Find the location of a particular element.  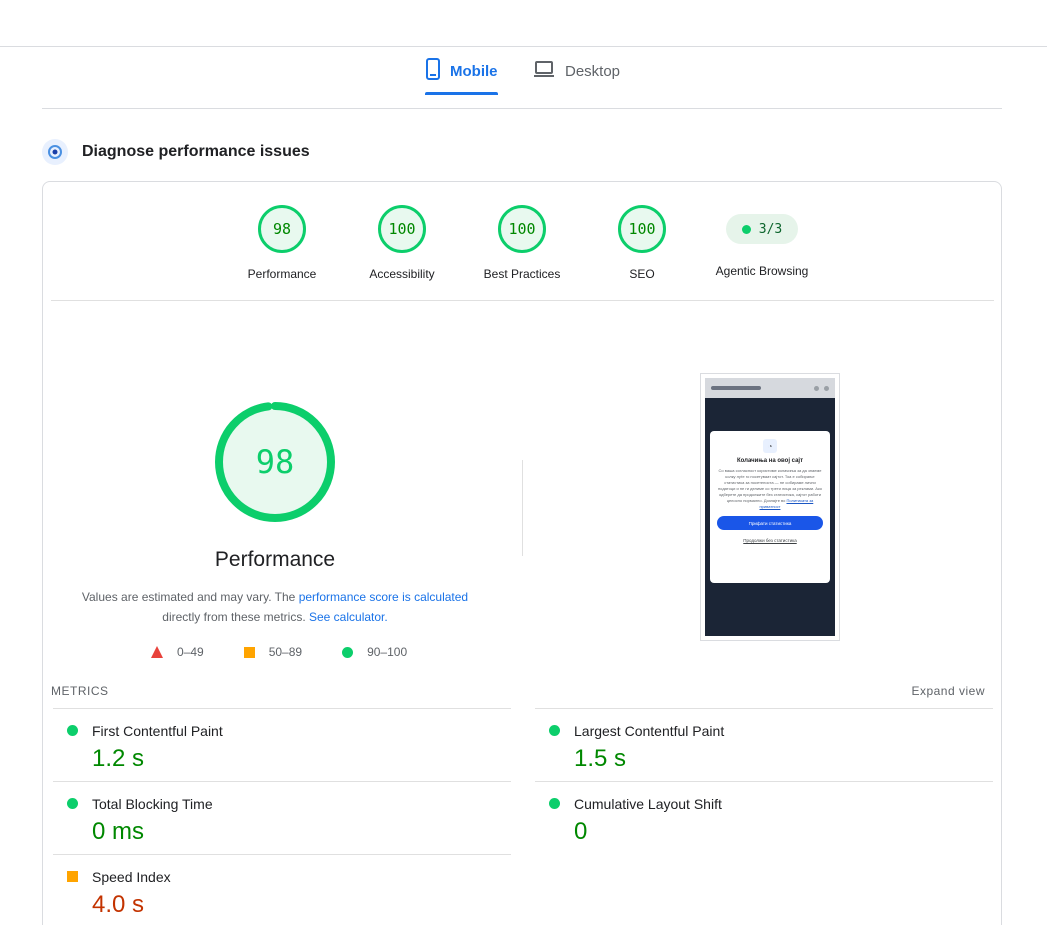

square-icon is located at coordinates (249, 652).